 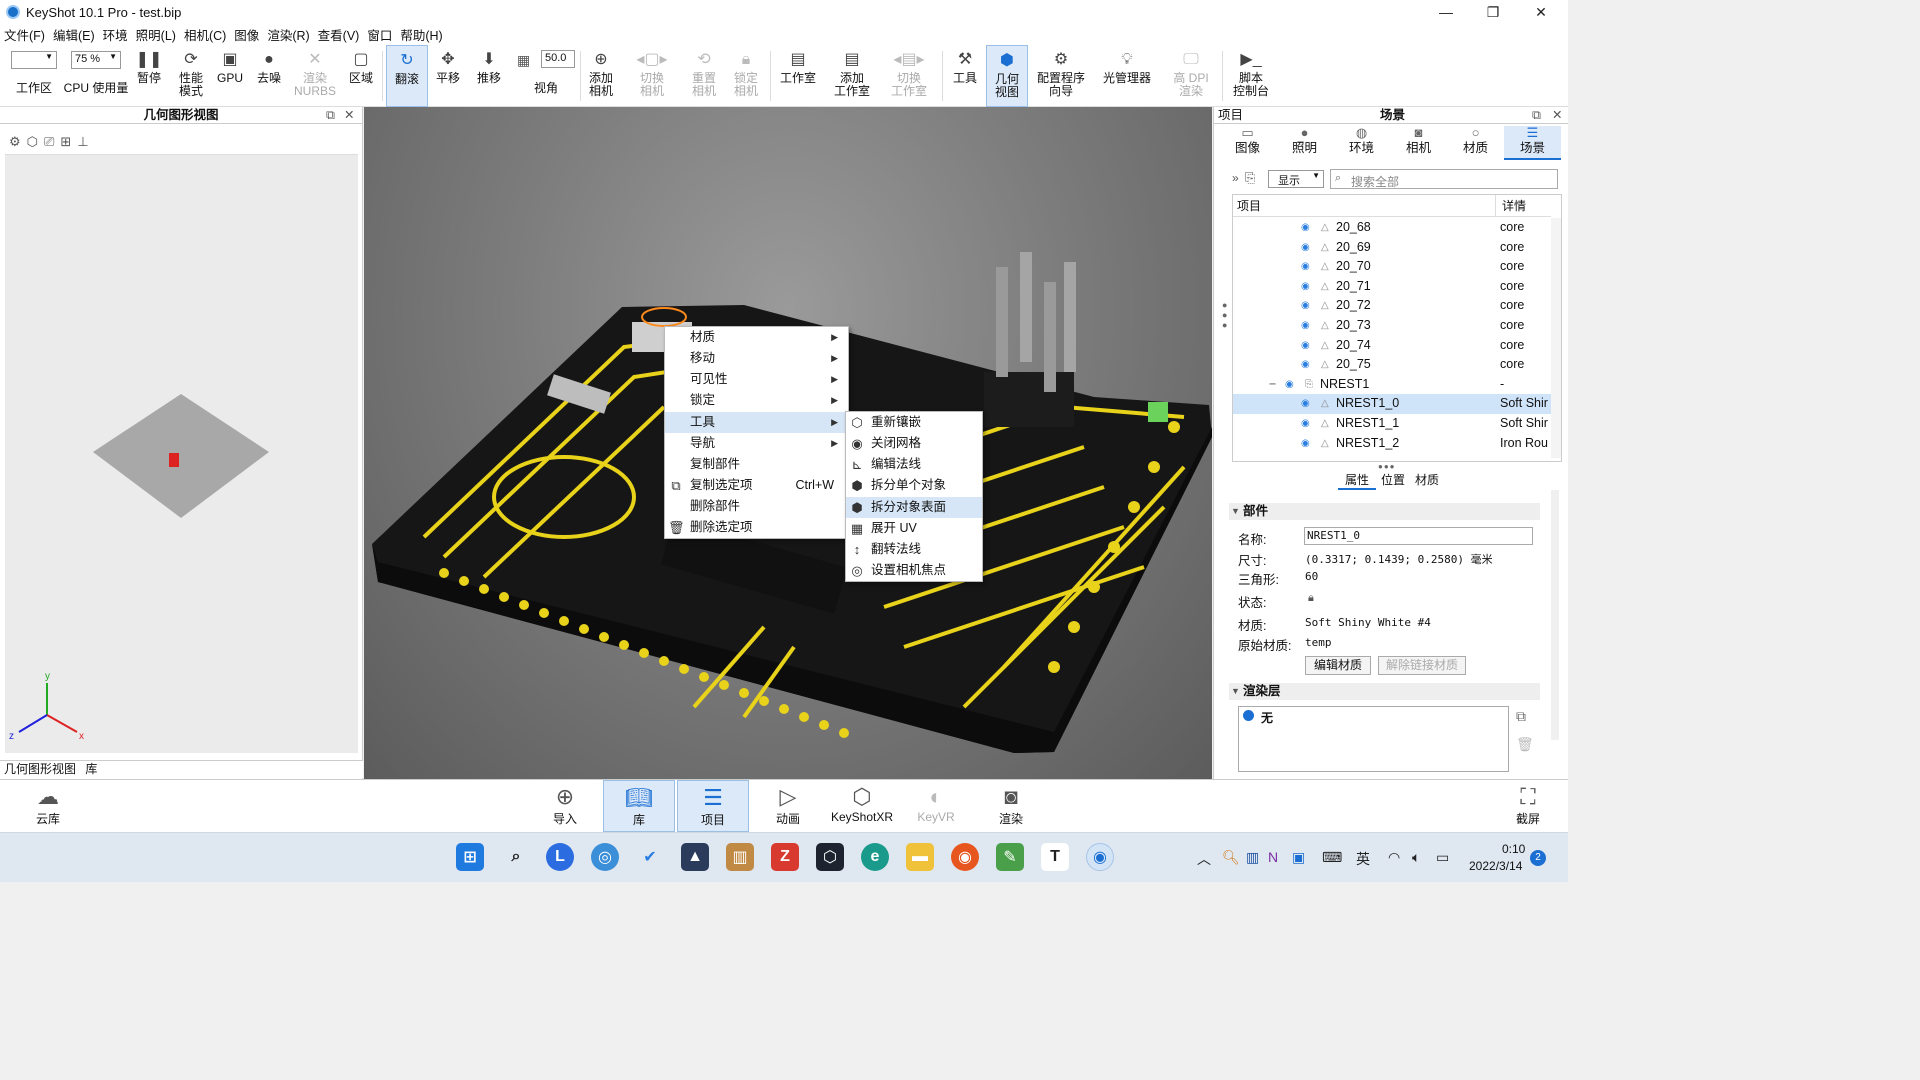 I want to click on performance-mode-button: ⟳ 性能 模式, so click(x=191, y=76).